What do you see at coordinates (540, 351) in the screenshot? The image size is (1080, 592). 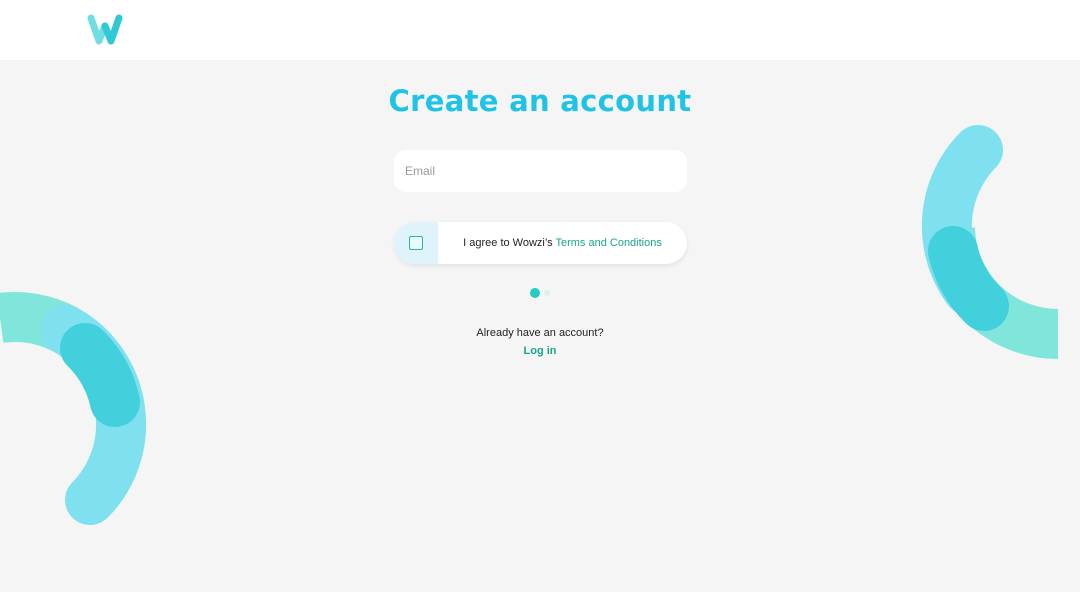 I see `login-link: Log in` at bounding box center [540, 351].